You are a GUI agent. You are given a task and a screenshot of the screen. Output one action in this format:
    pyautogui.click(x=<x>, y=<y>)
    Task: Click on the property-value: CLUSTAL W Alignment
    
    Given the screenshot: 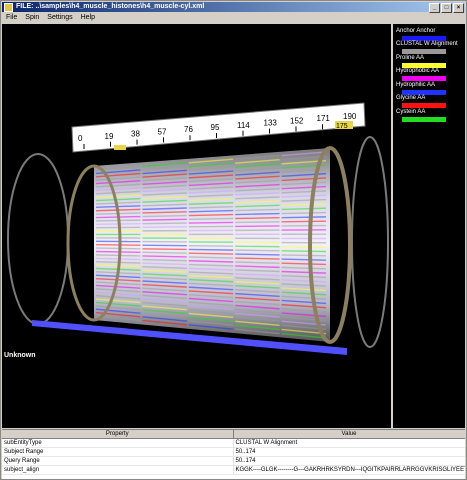 What is the action you would take?
    pyautogui.click(x=349, y=443)
    